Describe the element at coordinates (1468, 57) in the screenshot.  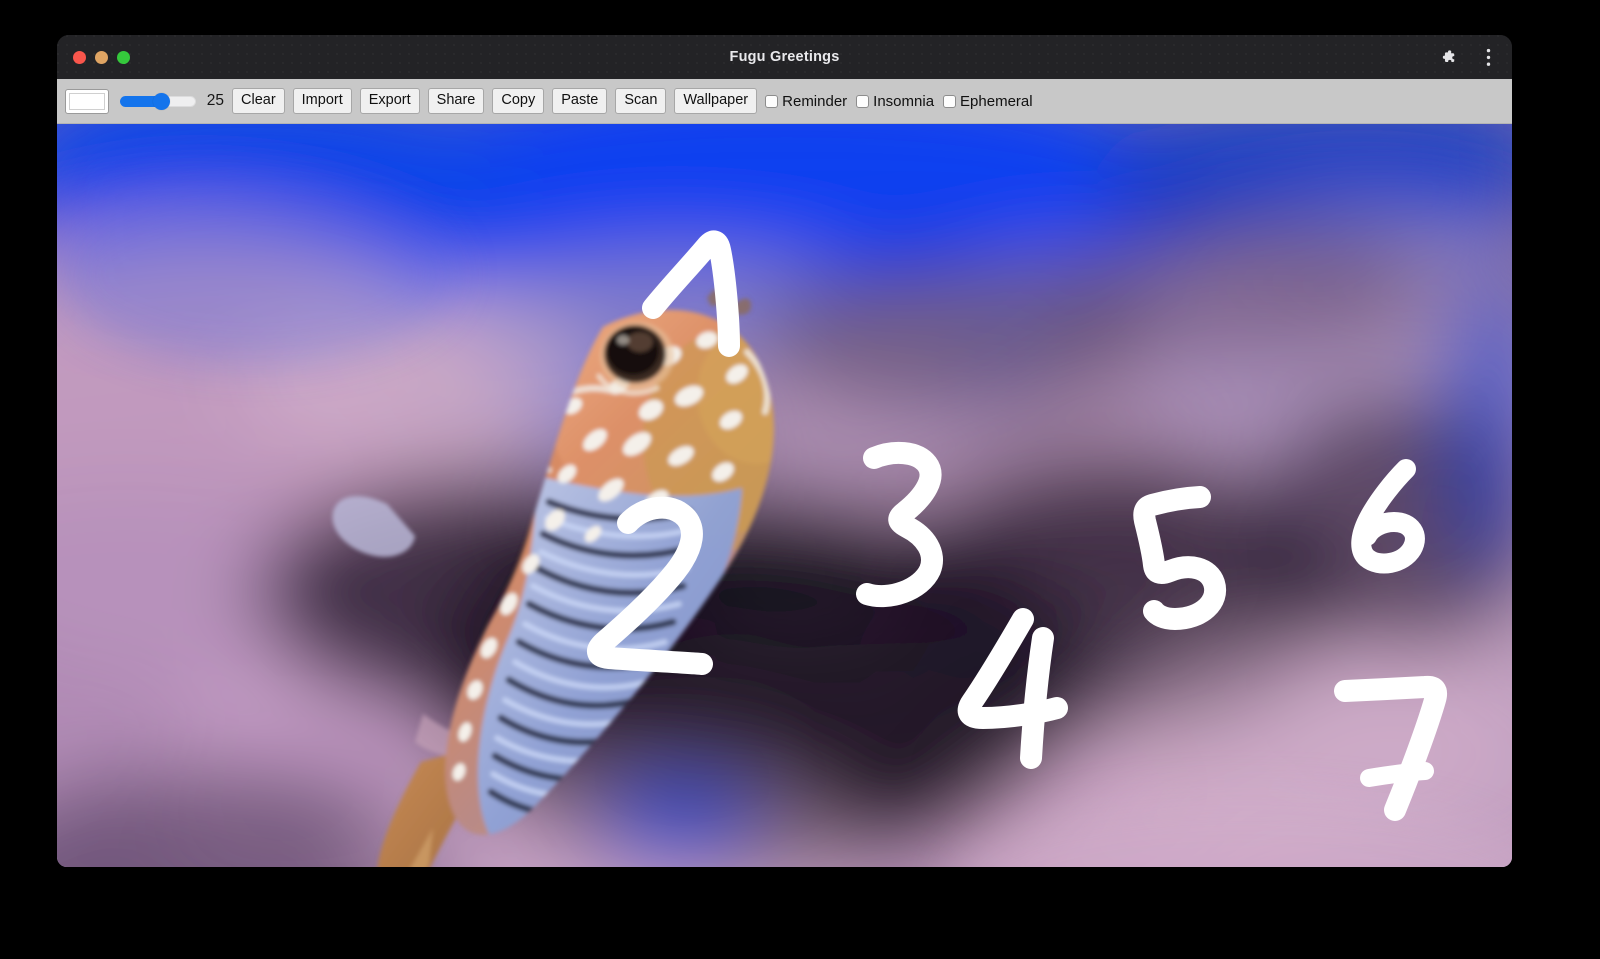
I see `title-bar-actions` at that location.